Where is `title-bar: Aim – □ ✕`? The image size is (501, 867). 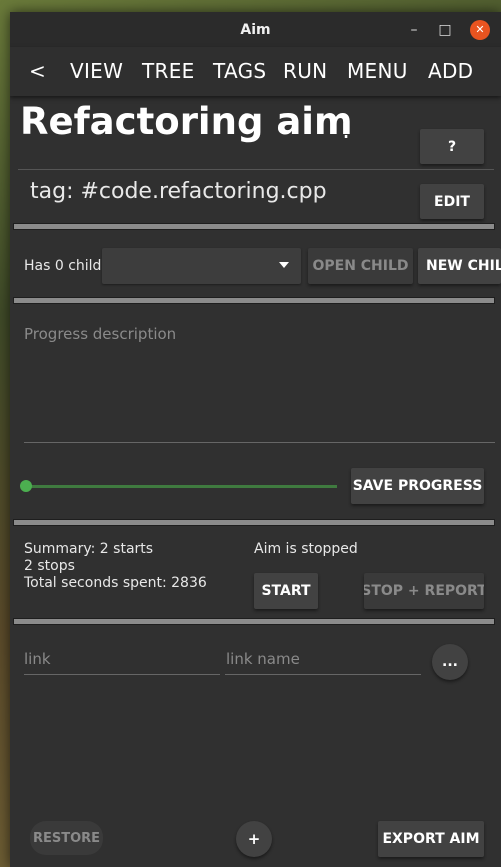 title-bar: Aim – □ ✕ is located at coordinates (255, 29).